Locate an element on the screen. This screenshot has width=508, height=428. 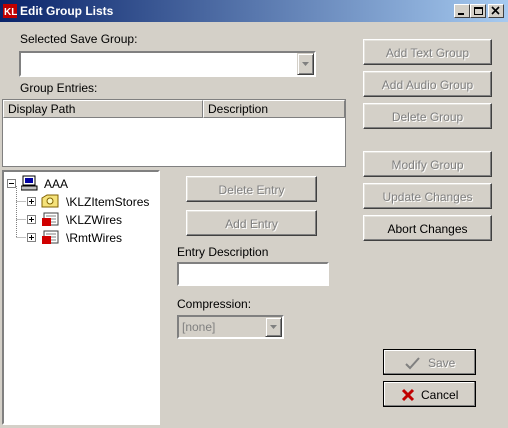
app-icon: KL is located at coordinates (10, 11).